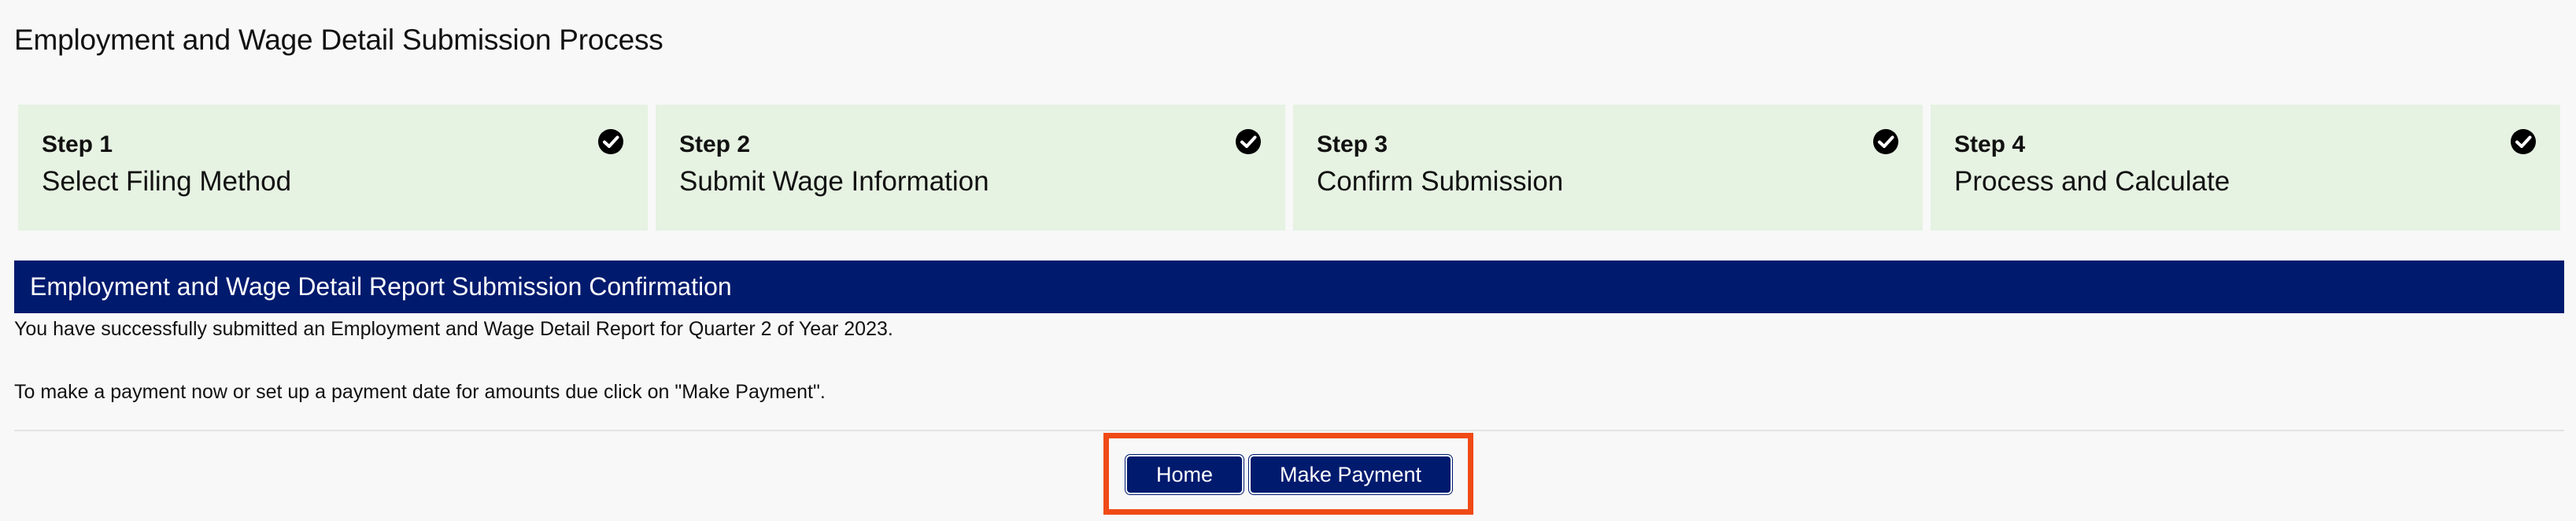 This screenshot has height=521, width=2576. Describe the element at coordinates (2092, 182) in the screenshot. I see `step-label: Process and Calculate` at that location.